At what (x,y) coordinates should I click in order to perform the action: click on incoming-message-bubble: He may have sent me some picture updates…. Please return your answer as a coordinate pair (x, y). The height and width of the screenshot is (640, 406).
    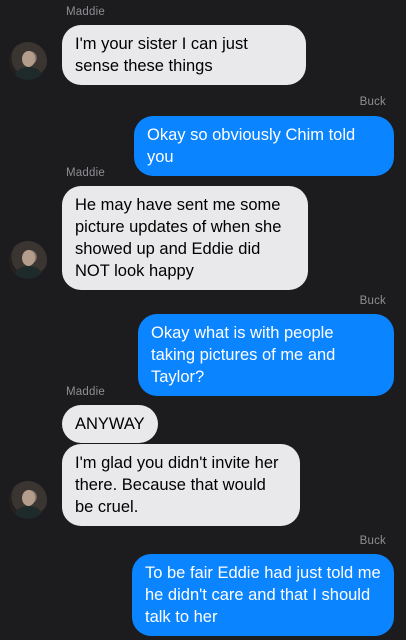
    Looking at the image, I should click on (185, 238).